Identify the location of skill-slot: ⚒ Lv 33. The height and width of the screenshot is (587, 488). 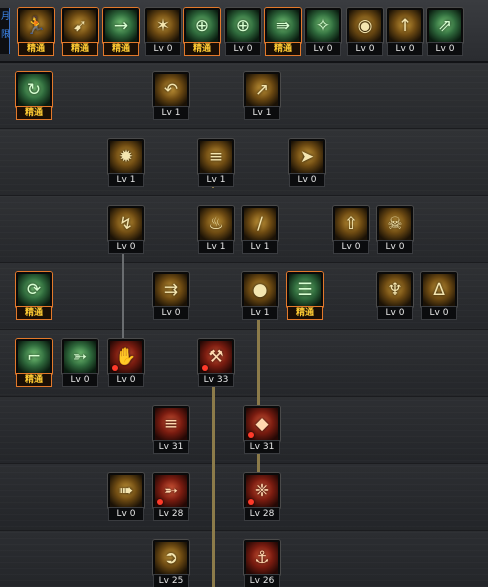
(216, 363).